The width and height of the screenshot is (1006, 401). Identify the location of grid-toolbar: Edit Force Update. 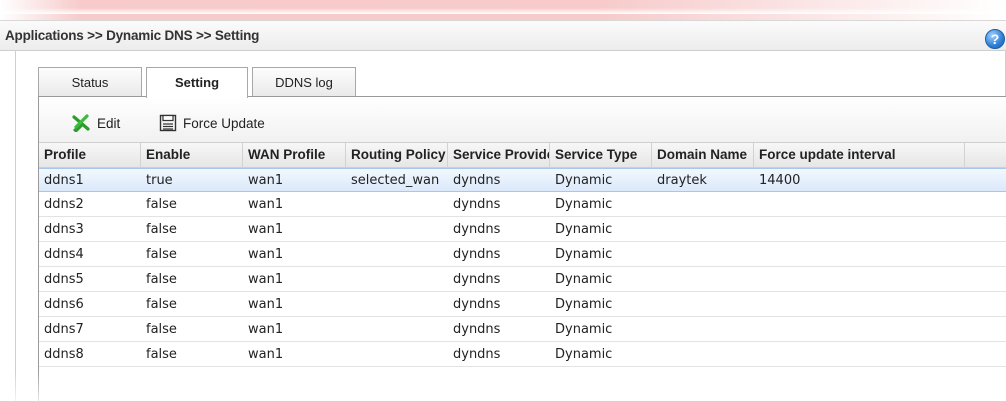
(522, 119).